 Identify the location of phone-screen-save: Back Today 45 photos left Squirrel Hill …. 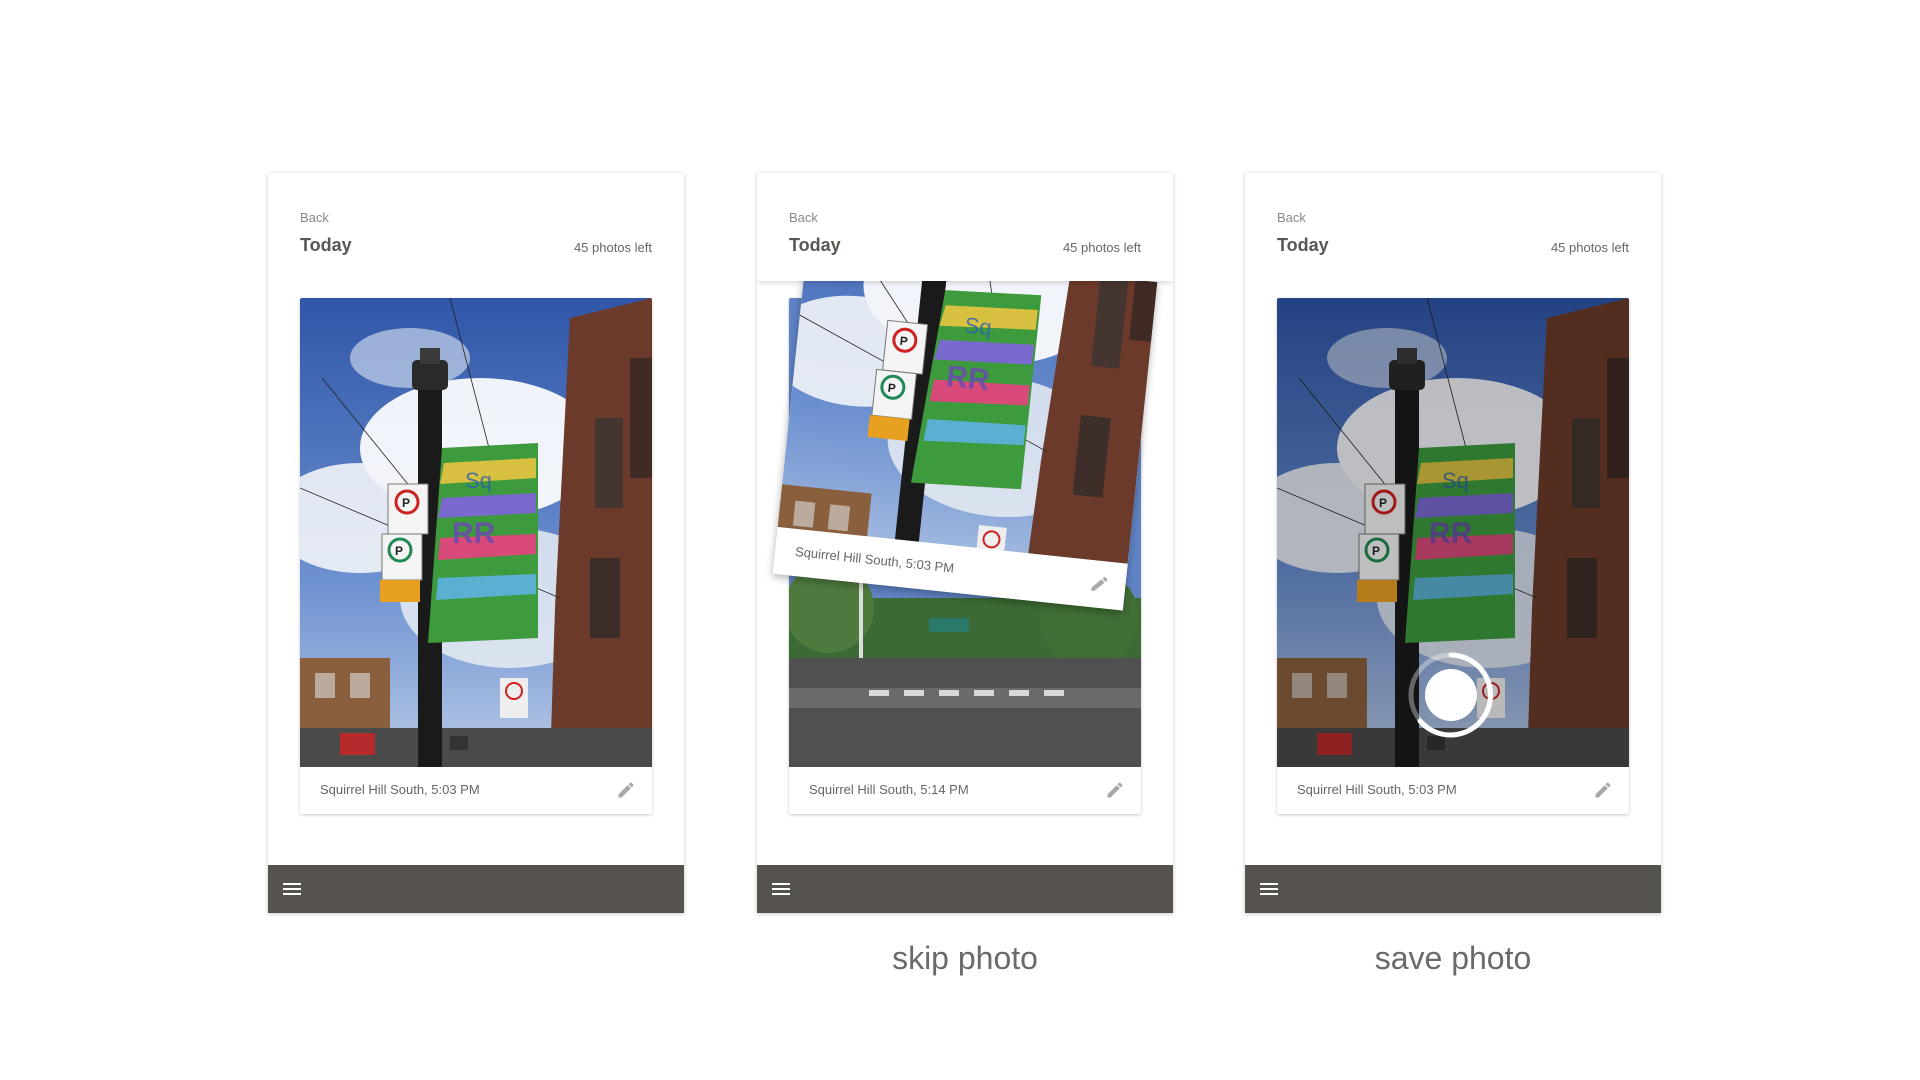
(1453, 543).